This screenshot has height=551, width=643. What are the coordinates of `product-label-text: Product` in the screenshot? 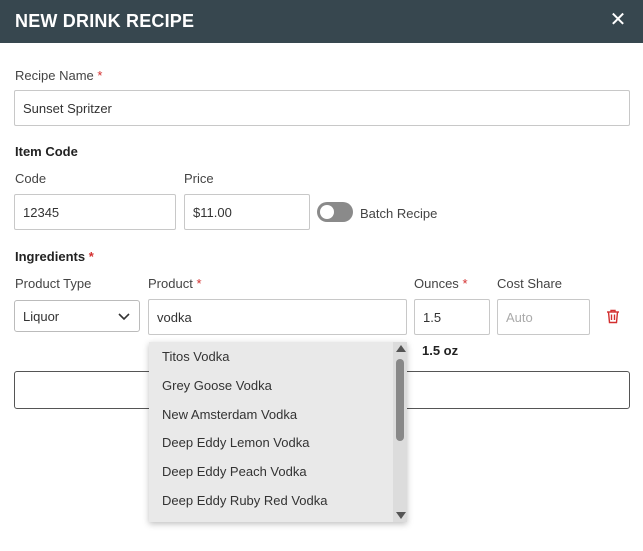 It's located at (170, 283).